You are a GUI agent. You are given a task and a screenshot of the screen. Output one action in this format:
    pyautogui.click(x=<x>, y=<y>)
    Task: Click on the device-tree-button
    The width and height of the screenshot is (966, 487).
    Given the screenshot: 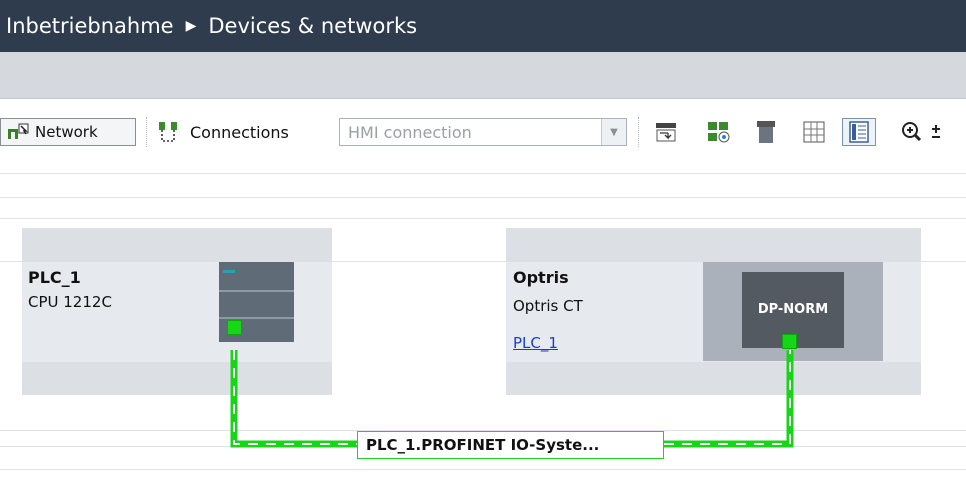 What is the action you would take?
    pyautogui.click(x=719, y=132)
    